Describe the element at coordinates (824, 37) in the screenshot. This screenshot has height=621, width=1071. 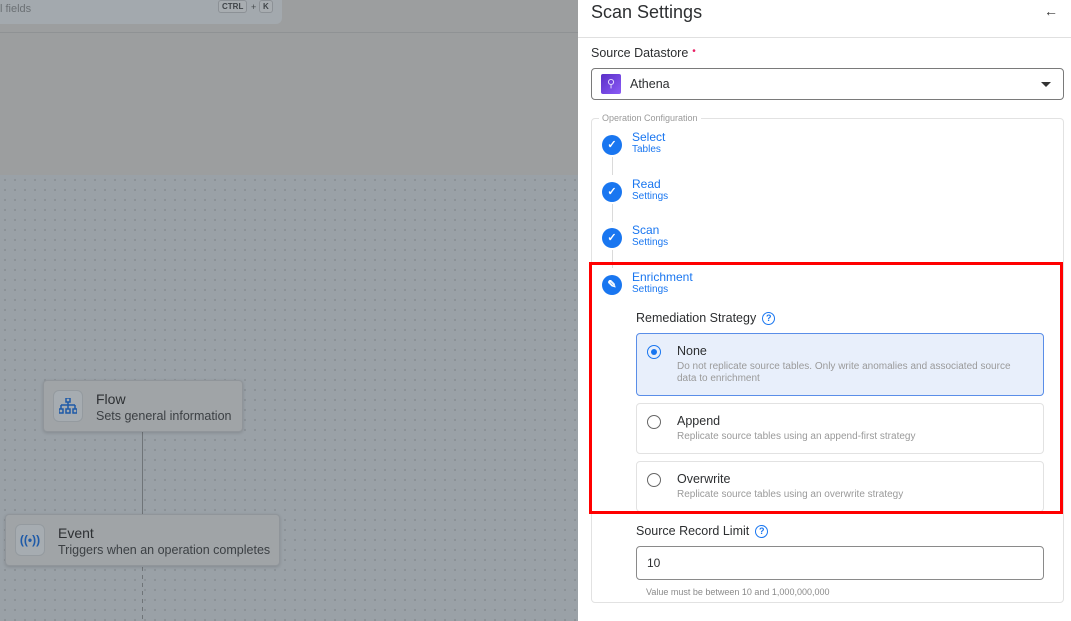
I see `title-divider` at that location.